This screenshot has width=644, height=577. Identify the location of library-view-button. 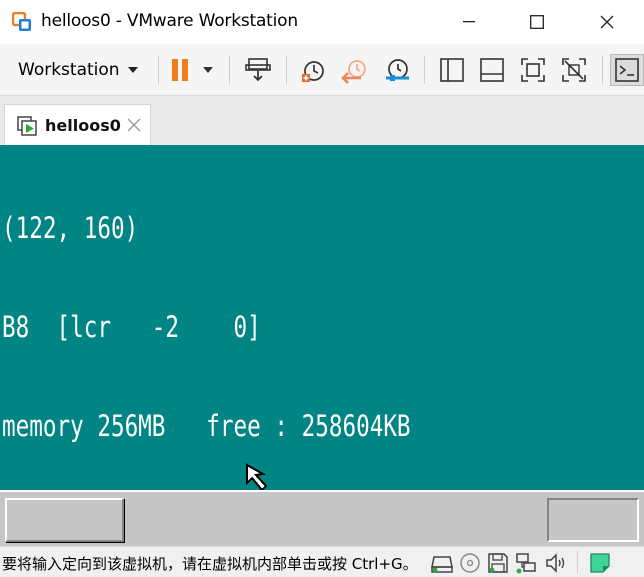
(452, 70).